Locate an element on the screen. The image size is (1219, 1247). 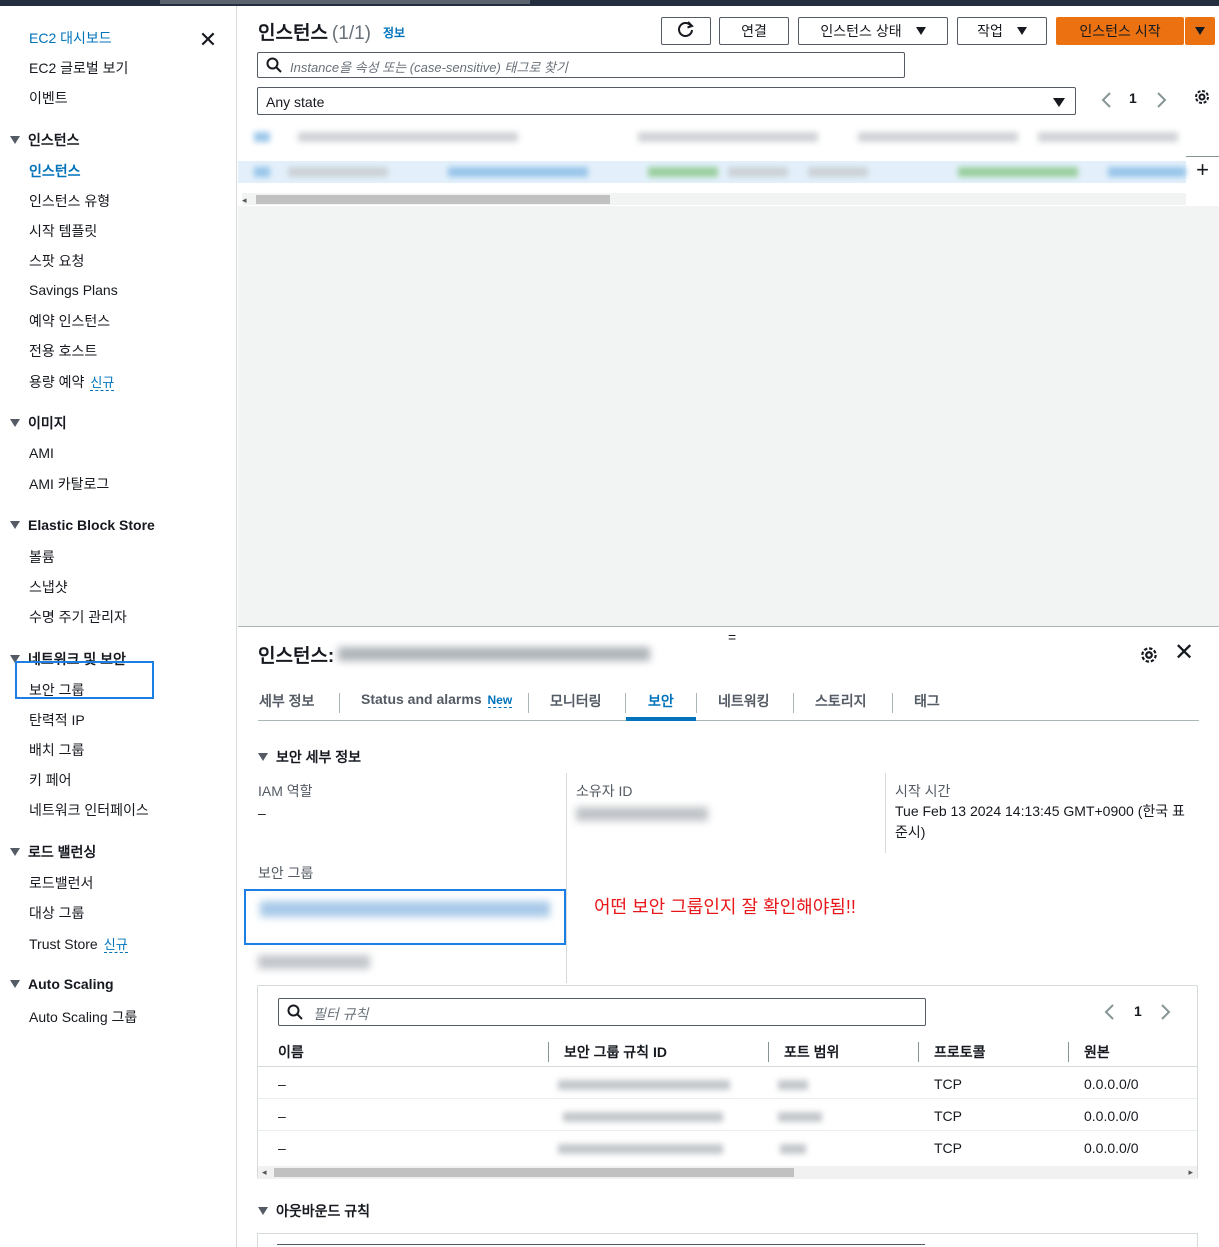
sidebar-item-spot-requests: 스팟 요청 is located at coordinates (56, 261).